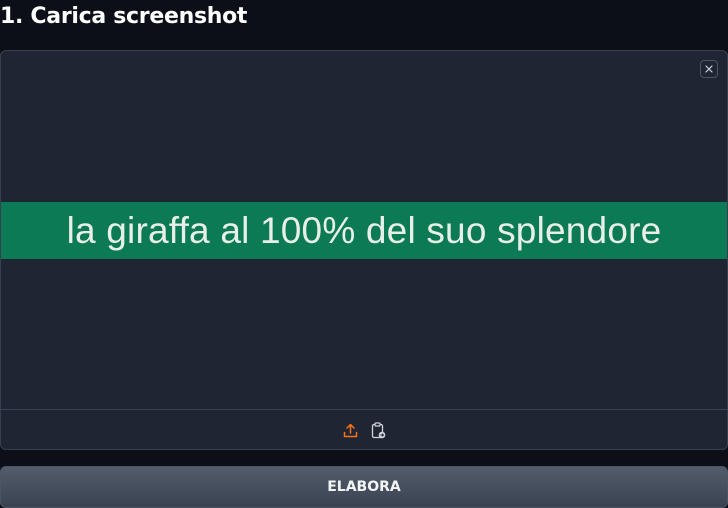 Image resolution: width=728 pixels, height=508 pixels. I want to click on clear-image-button, so click(709, 69).